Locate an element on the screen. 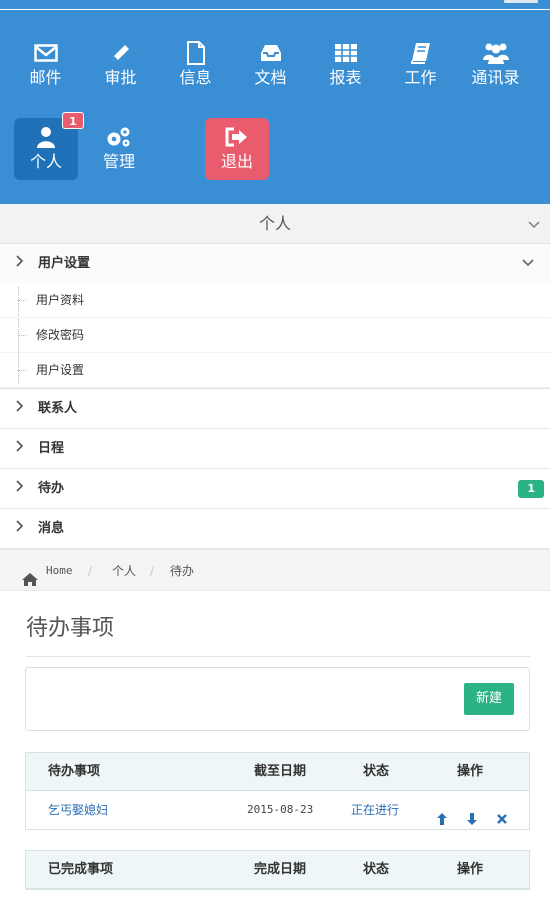 This screenshot has height=920, width=550. todo-count-badge: 1 is located at coordinates (531, 489).